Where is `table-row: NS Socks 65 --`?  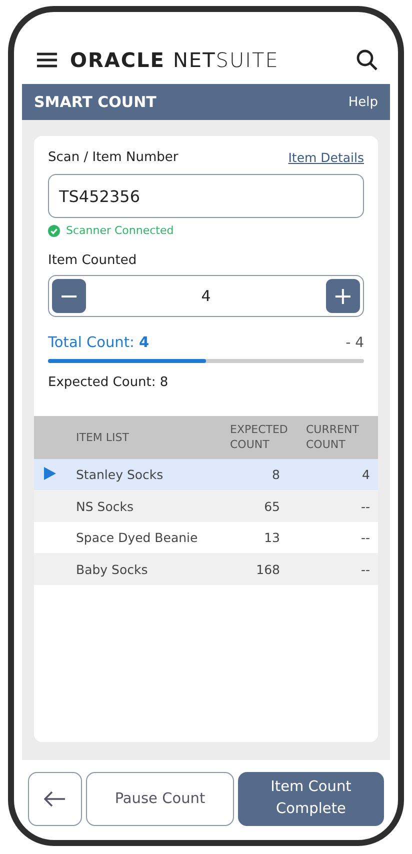 table-row: NS Socks 65 -- is located at coordinates (206, 506).